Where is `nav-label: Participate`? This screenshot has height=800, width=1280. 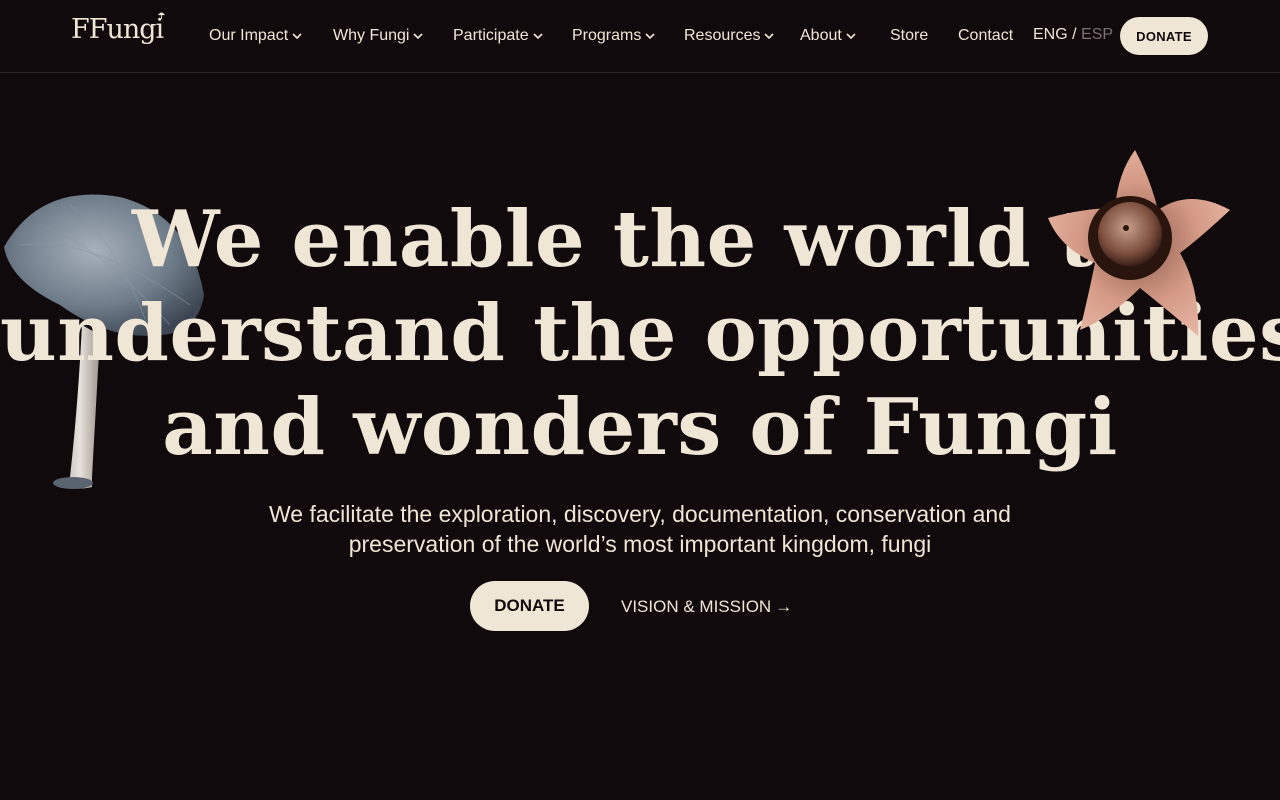 nav-label: Participate is located at coordinates (491, 35).